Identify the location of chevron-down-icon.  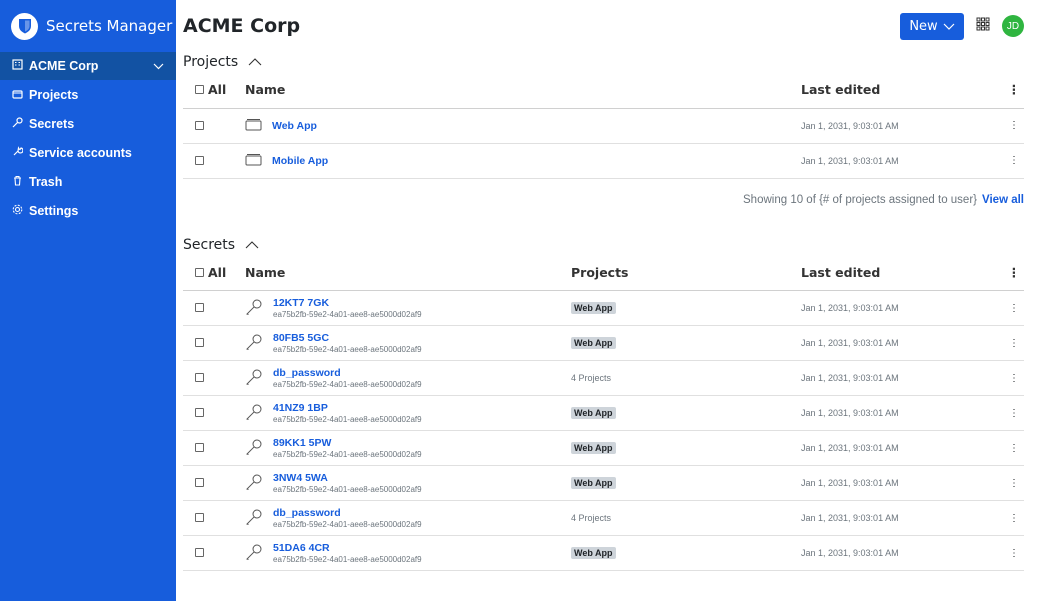
(158, 66).